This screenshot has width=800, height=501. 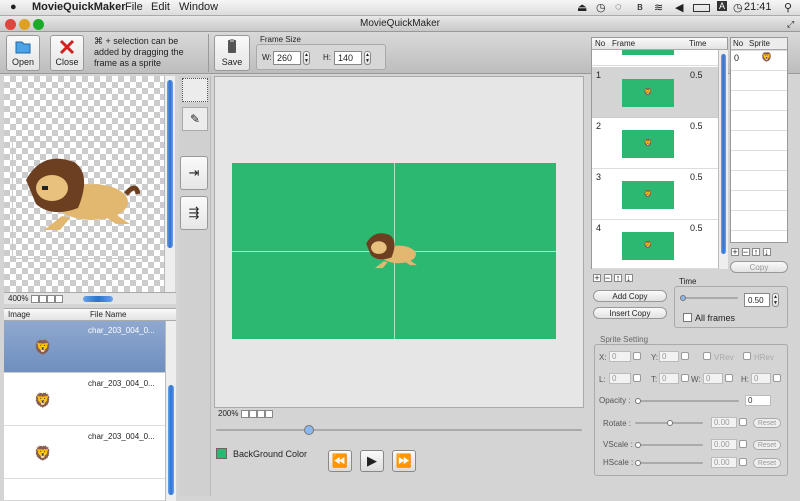 I want to click on preview-vscroll-thumb, so click(x=170, y=164).